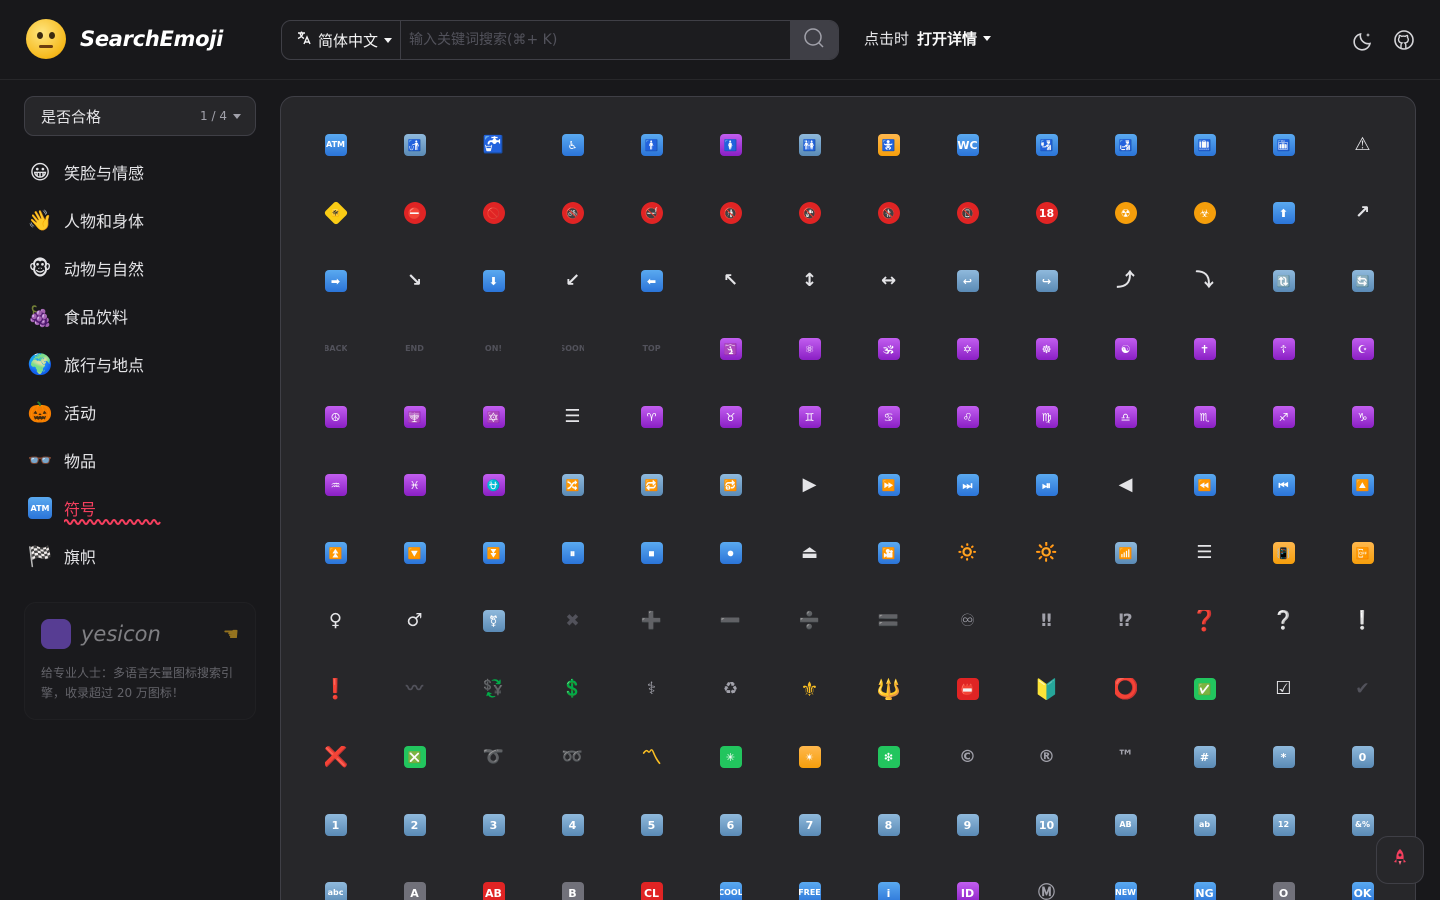 This screenshot has width=1440, height=900. Describe the element at coordinates (1204, 485) in the screenshot. I see `emoji-cell: ⏪` at that location.